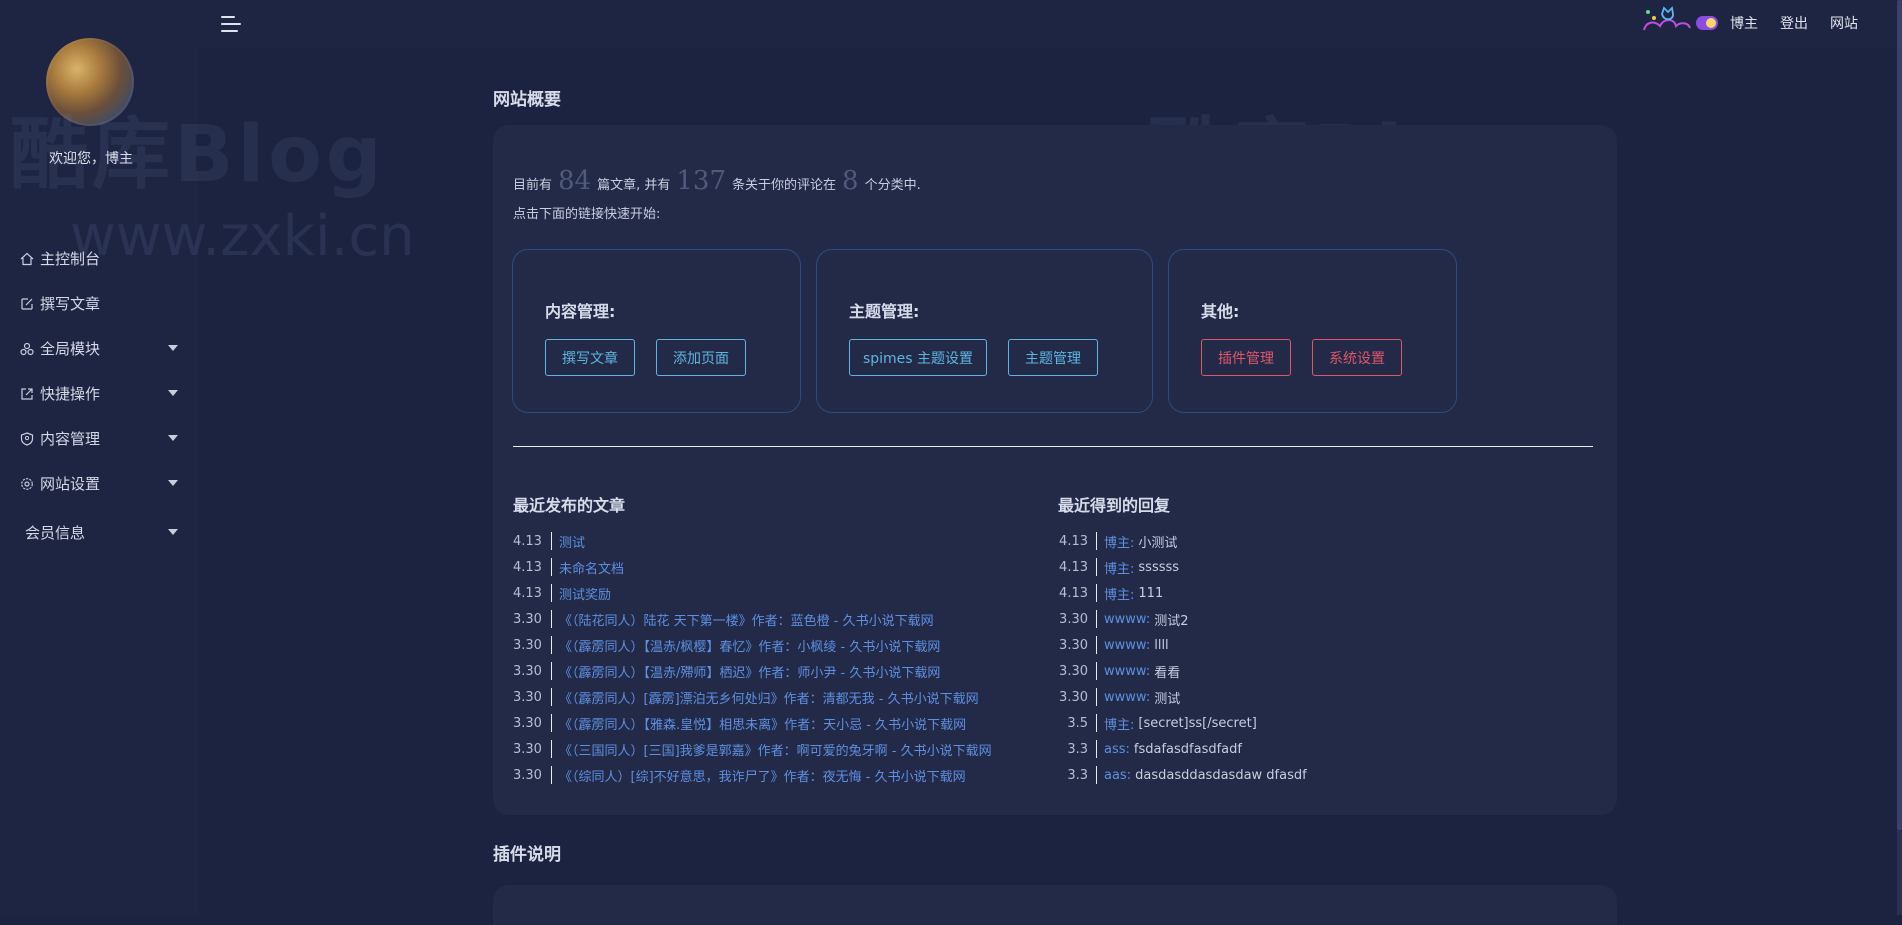 Image resolution: width=1902 pixels, height=925 pixels. Describe the element at coordinates (1157, 541) in the screenshot. I see `reply-text: 小测试` at that location.